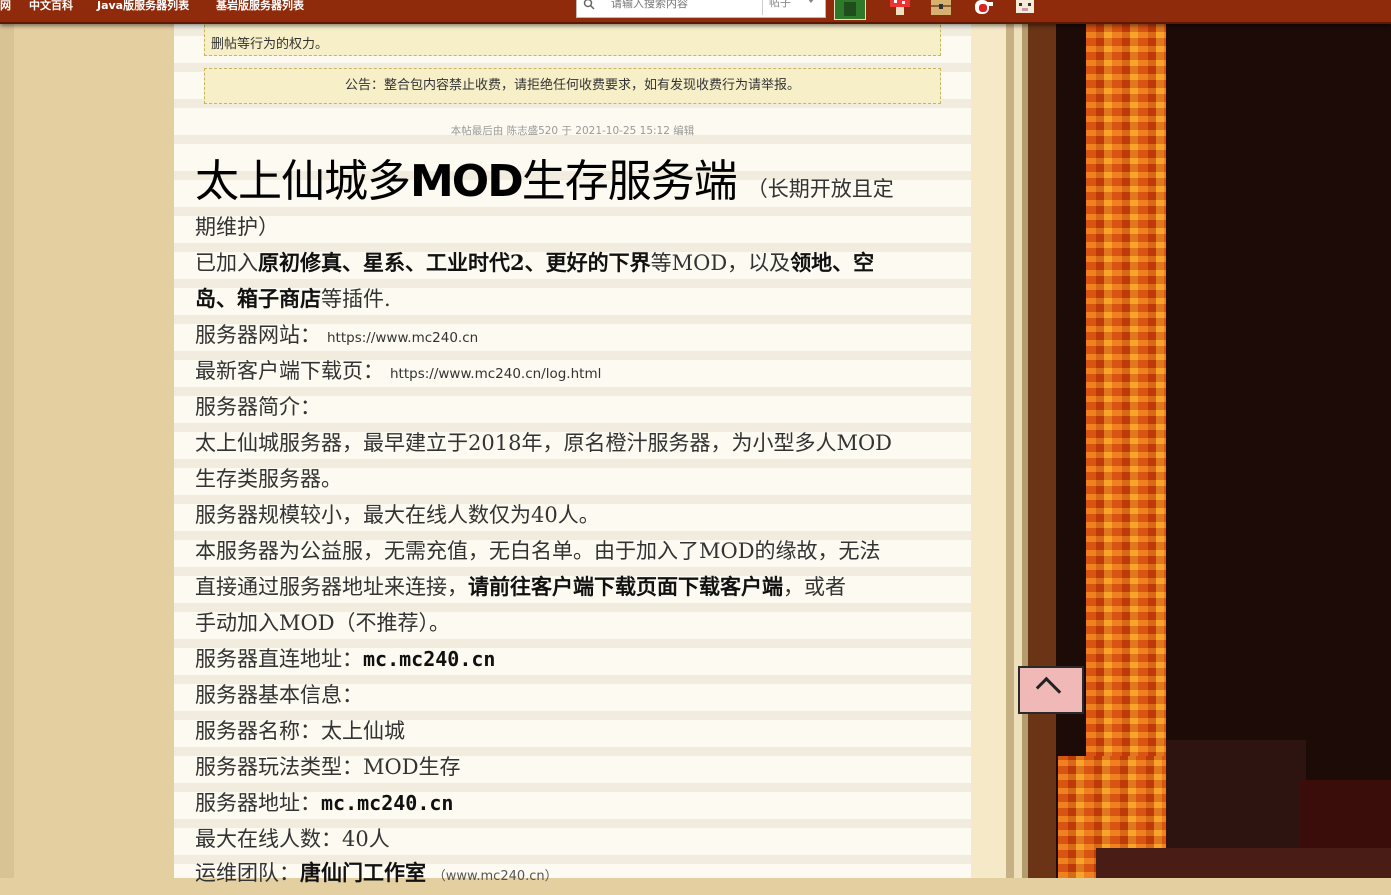  I want to click on lava-column, so click(1126, 439).